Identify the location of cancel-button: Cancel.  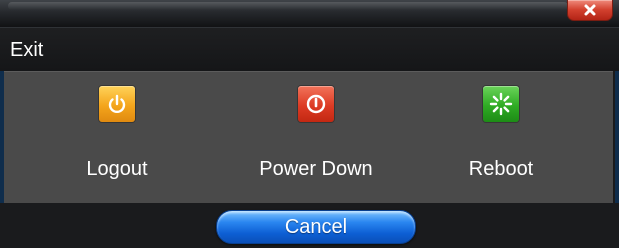
(316, 227).